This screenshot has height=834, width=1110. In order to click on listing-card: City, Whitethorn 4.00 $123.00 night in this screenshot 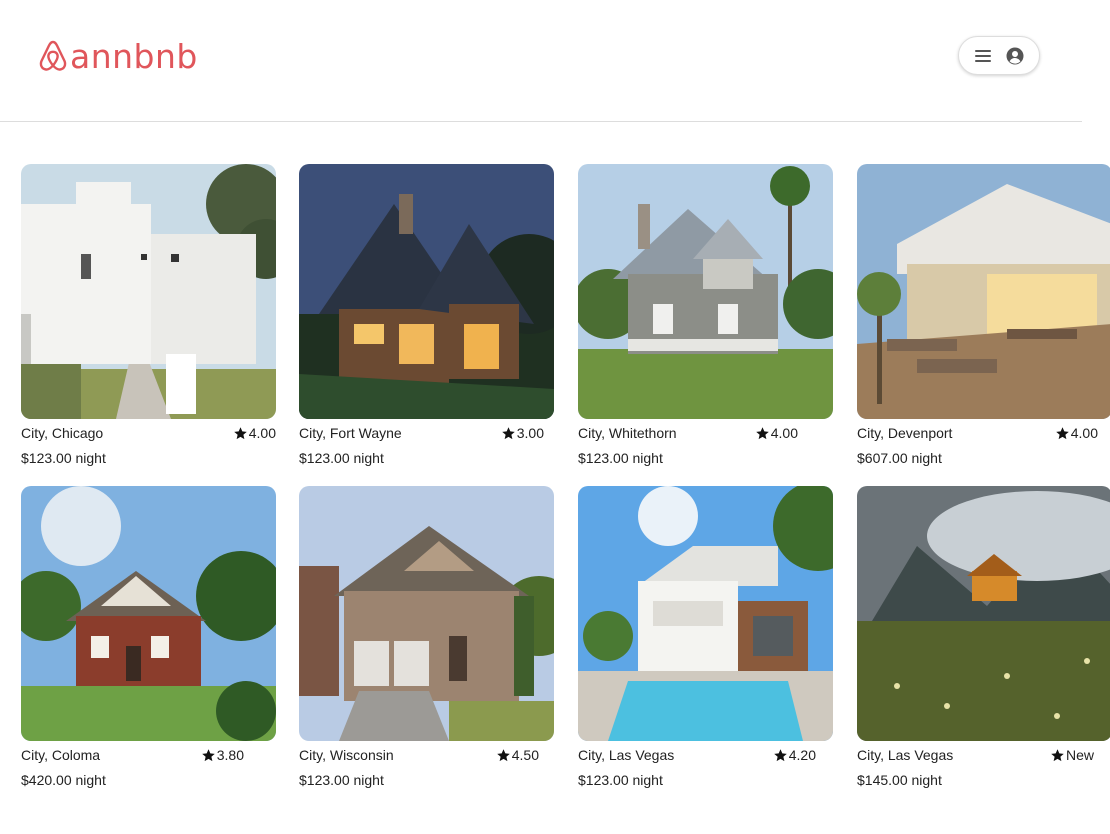, I will do `click(705, 319)`.